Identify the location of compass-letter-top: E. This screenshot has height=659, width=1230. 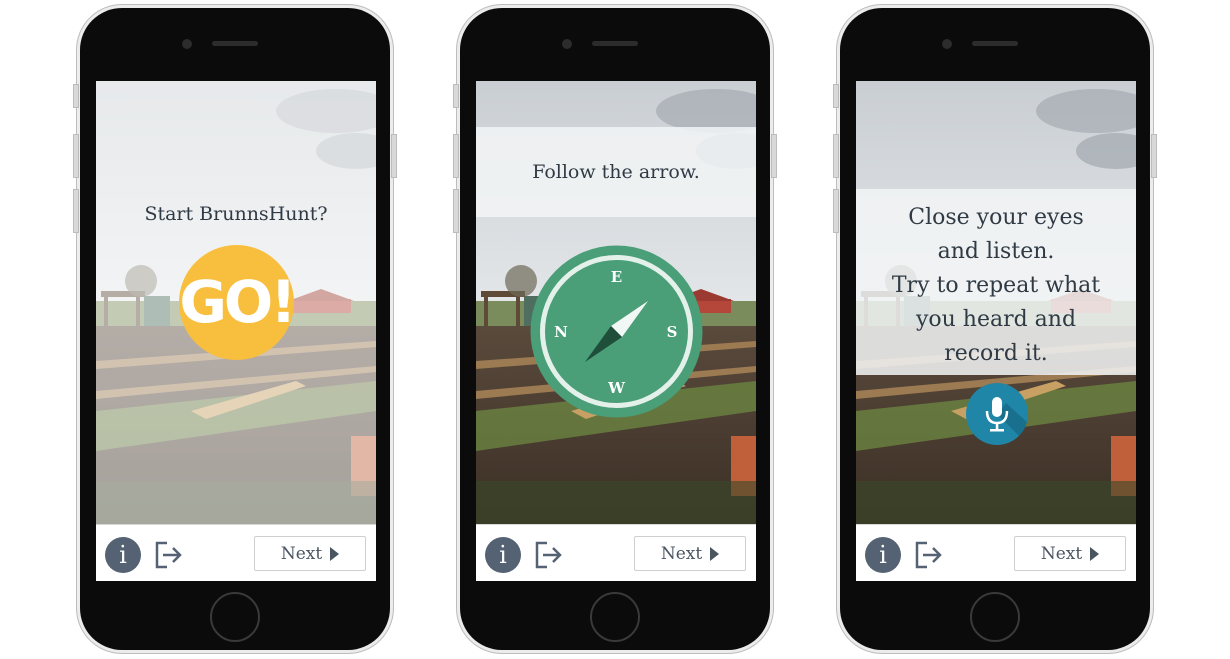
(616, 277).